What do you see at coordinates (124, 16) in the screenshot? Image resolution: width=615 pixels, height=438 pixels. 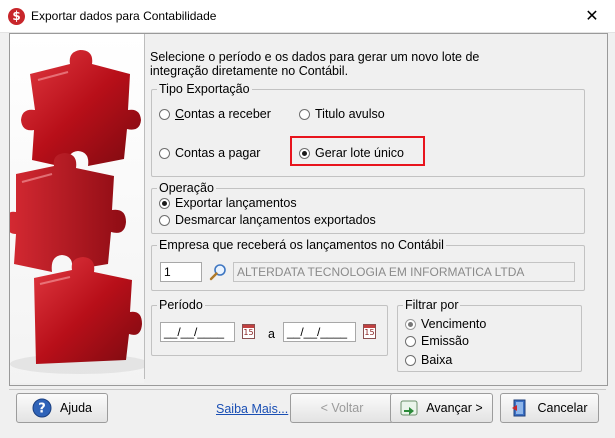 I see `window-title: Exportar dados para Contabilidade` at bounding box center [124, 16].